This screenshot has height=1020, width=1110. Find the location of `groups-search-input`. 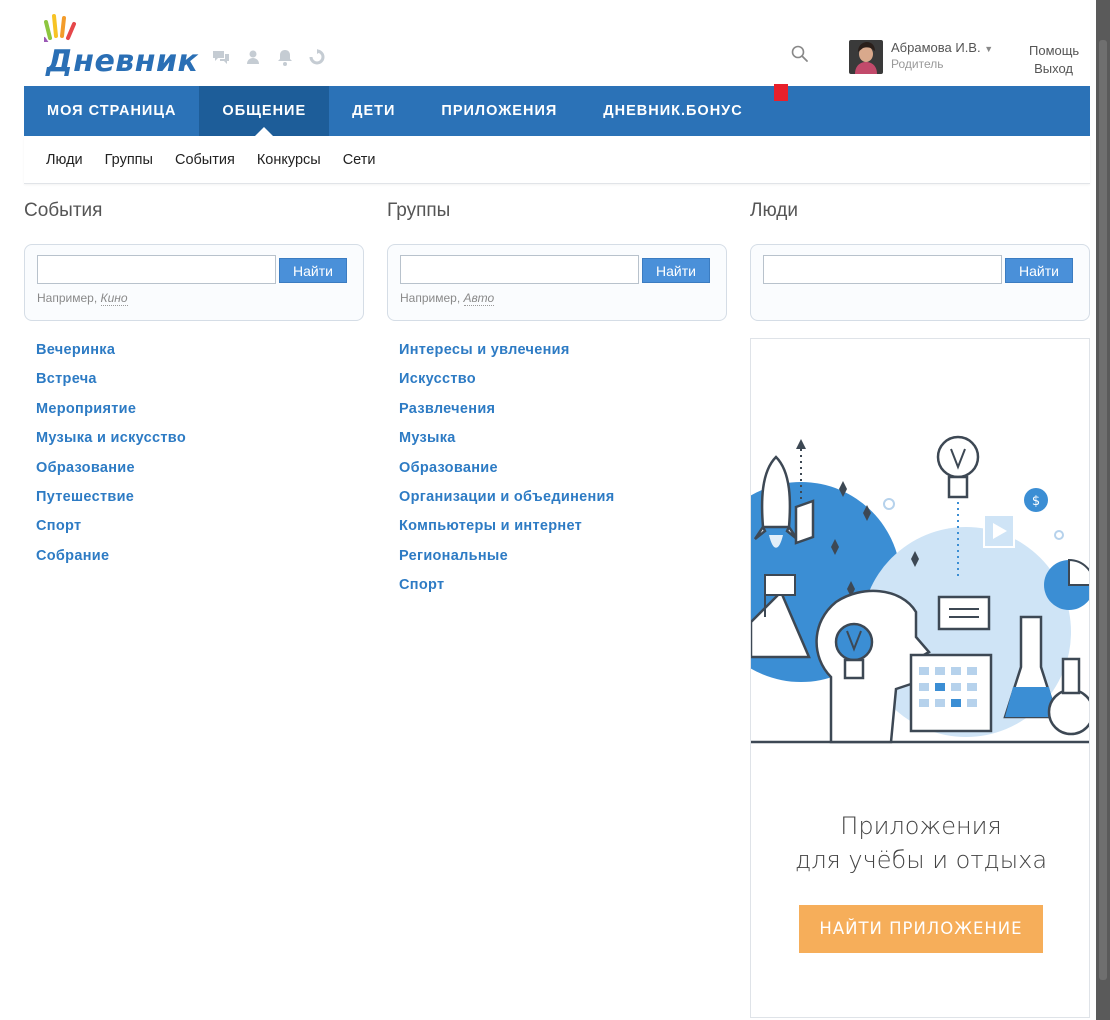

groups-search-input is located at coordinates (519, 269).